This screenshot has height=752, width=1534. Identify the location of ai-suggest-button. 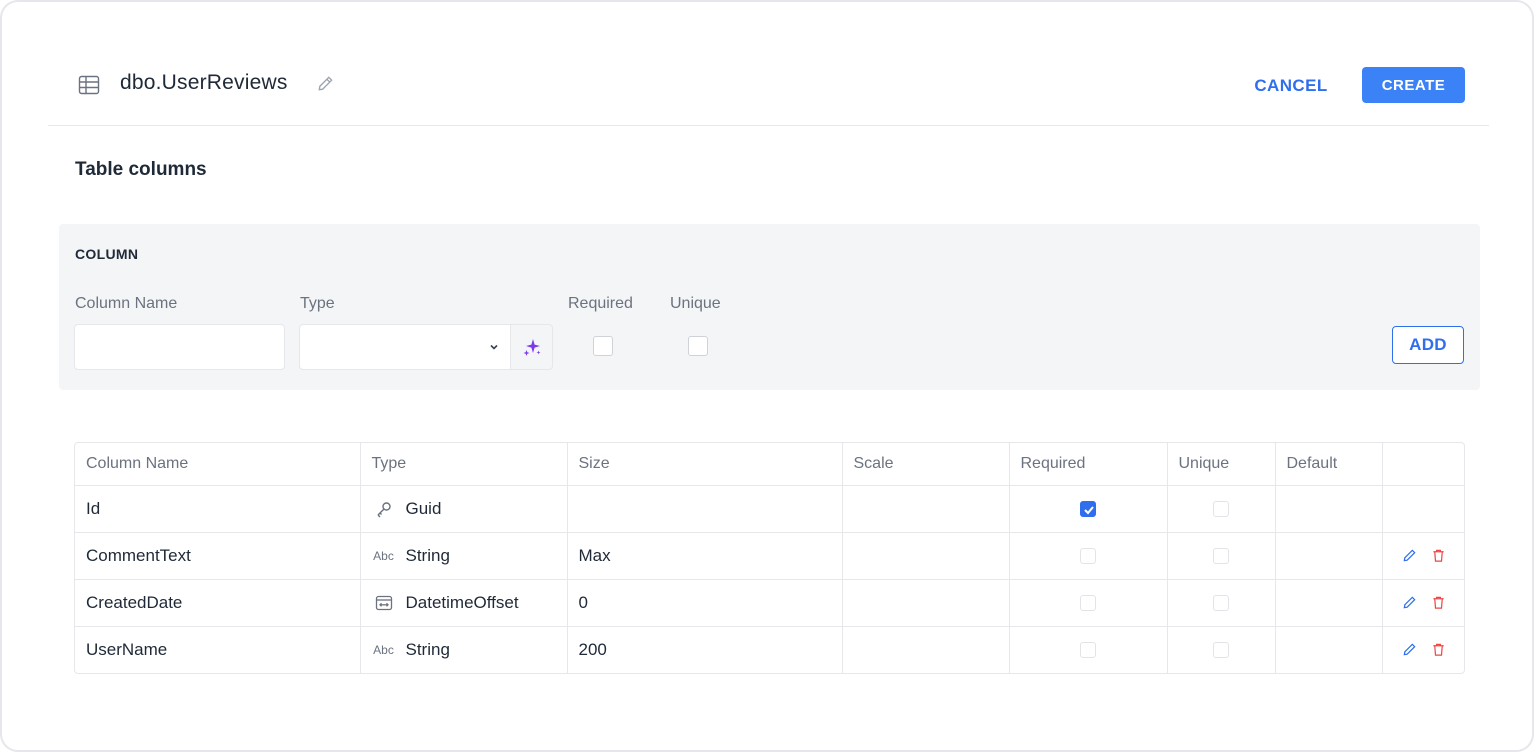
(531, 347).